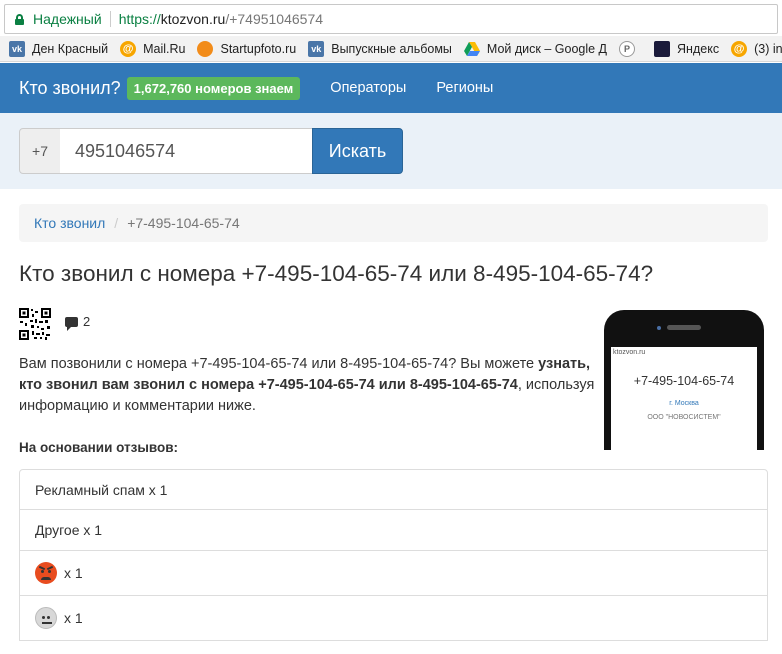 This screenshot has width=782, height=654. What do you see at coordinates (139, 19) in the screenshot?
I see `url-protocol: https://` at bounding box center [139, 19].